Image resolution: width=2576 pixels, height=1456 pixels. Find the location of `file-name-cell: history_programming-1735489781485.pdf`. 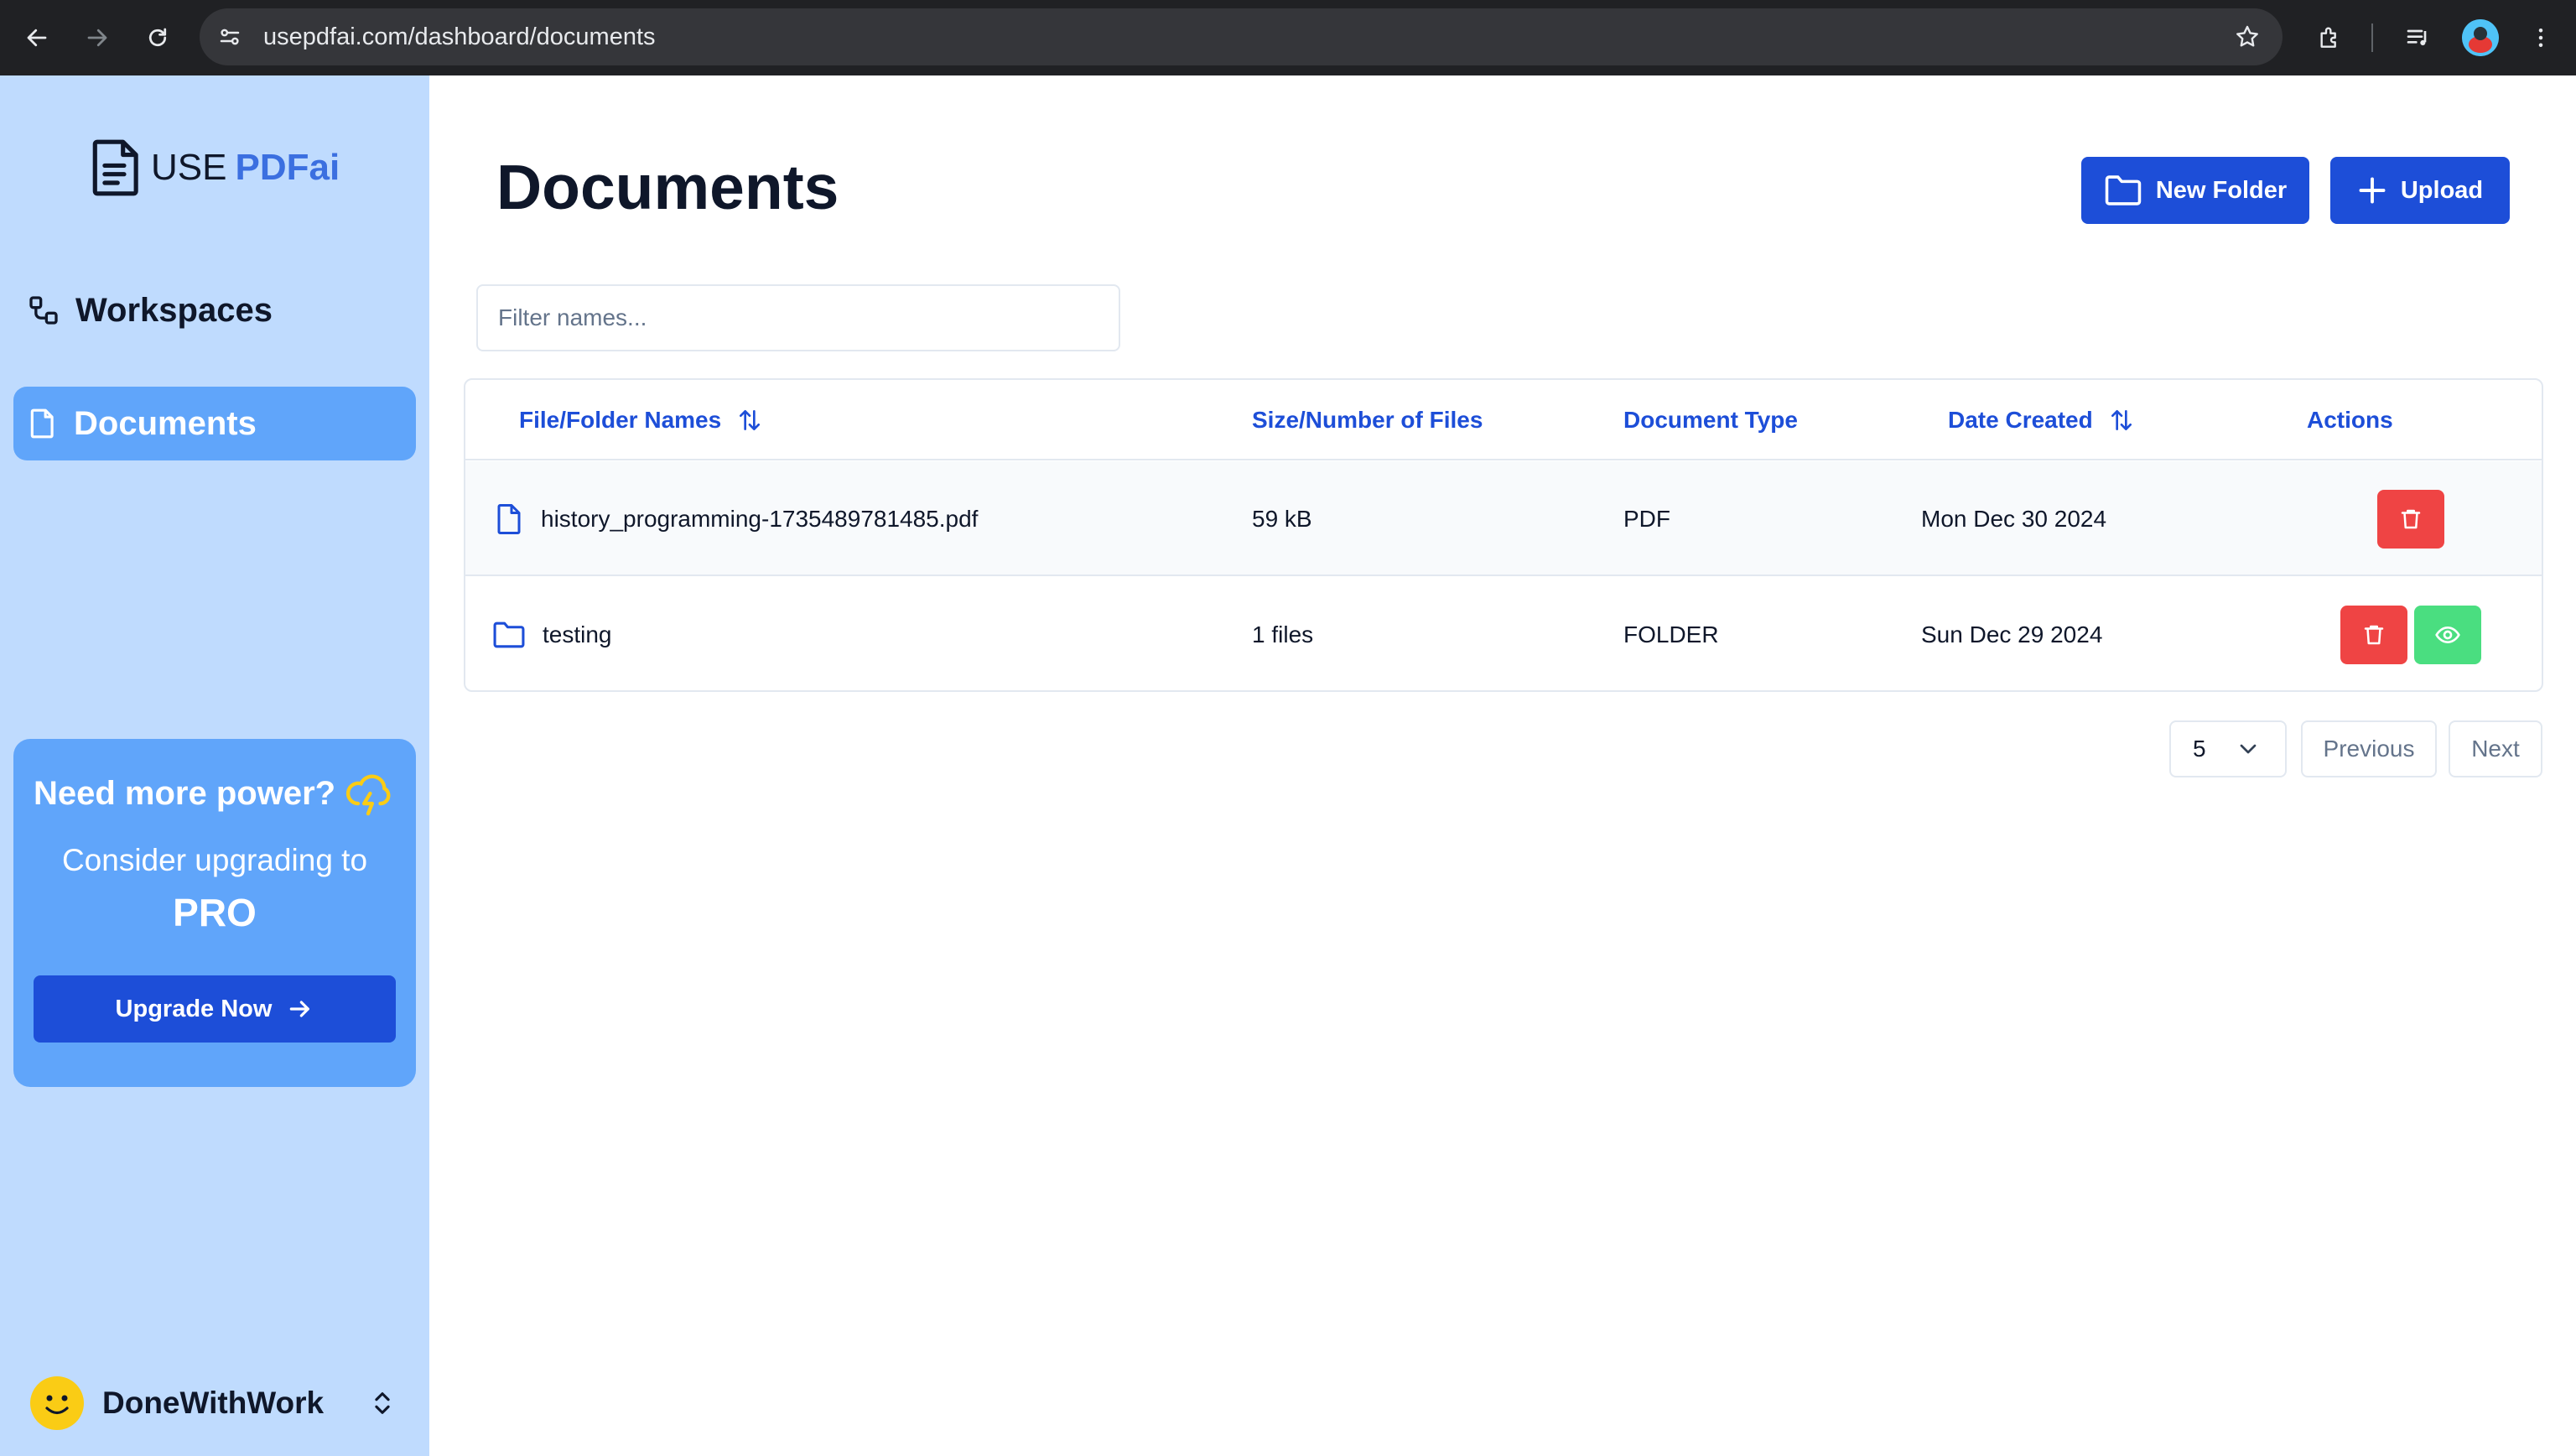

file-name-cell: history_programming-1735489781485.pdf is located at coordinates (736, 518).